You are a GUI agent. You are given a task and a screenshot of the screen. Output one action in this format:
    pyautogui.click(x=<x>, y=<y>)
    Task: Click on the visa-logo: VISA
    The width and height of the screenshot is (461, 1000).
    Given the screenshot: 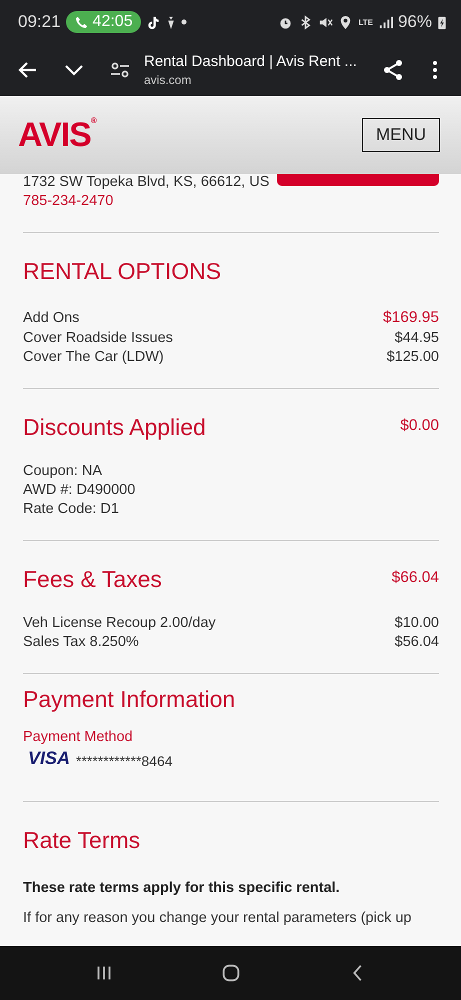 What is the action you would take?
    pyautogui.click(x=49, y=758)
    